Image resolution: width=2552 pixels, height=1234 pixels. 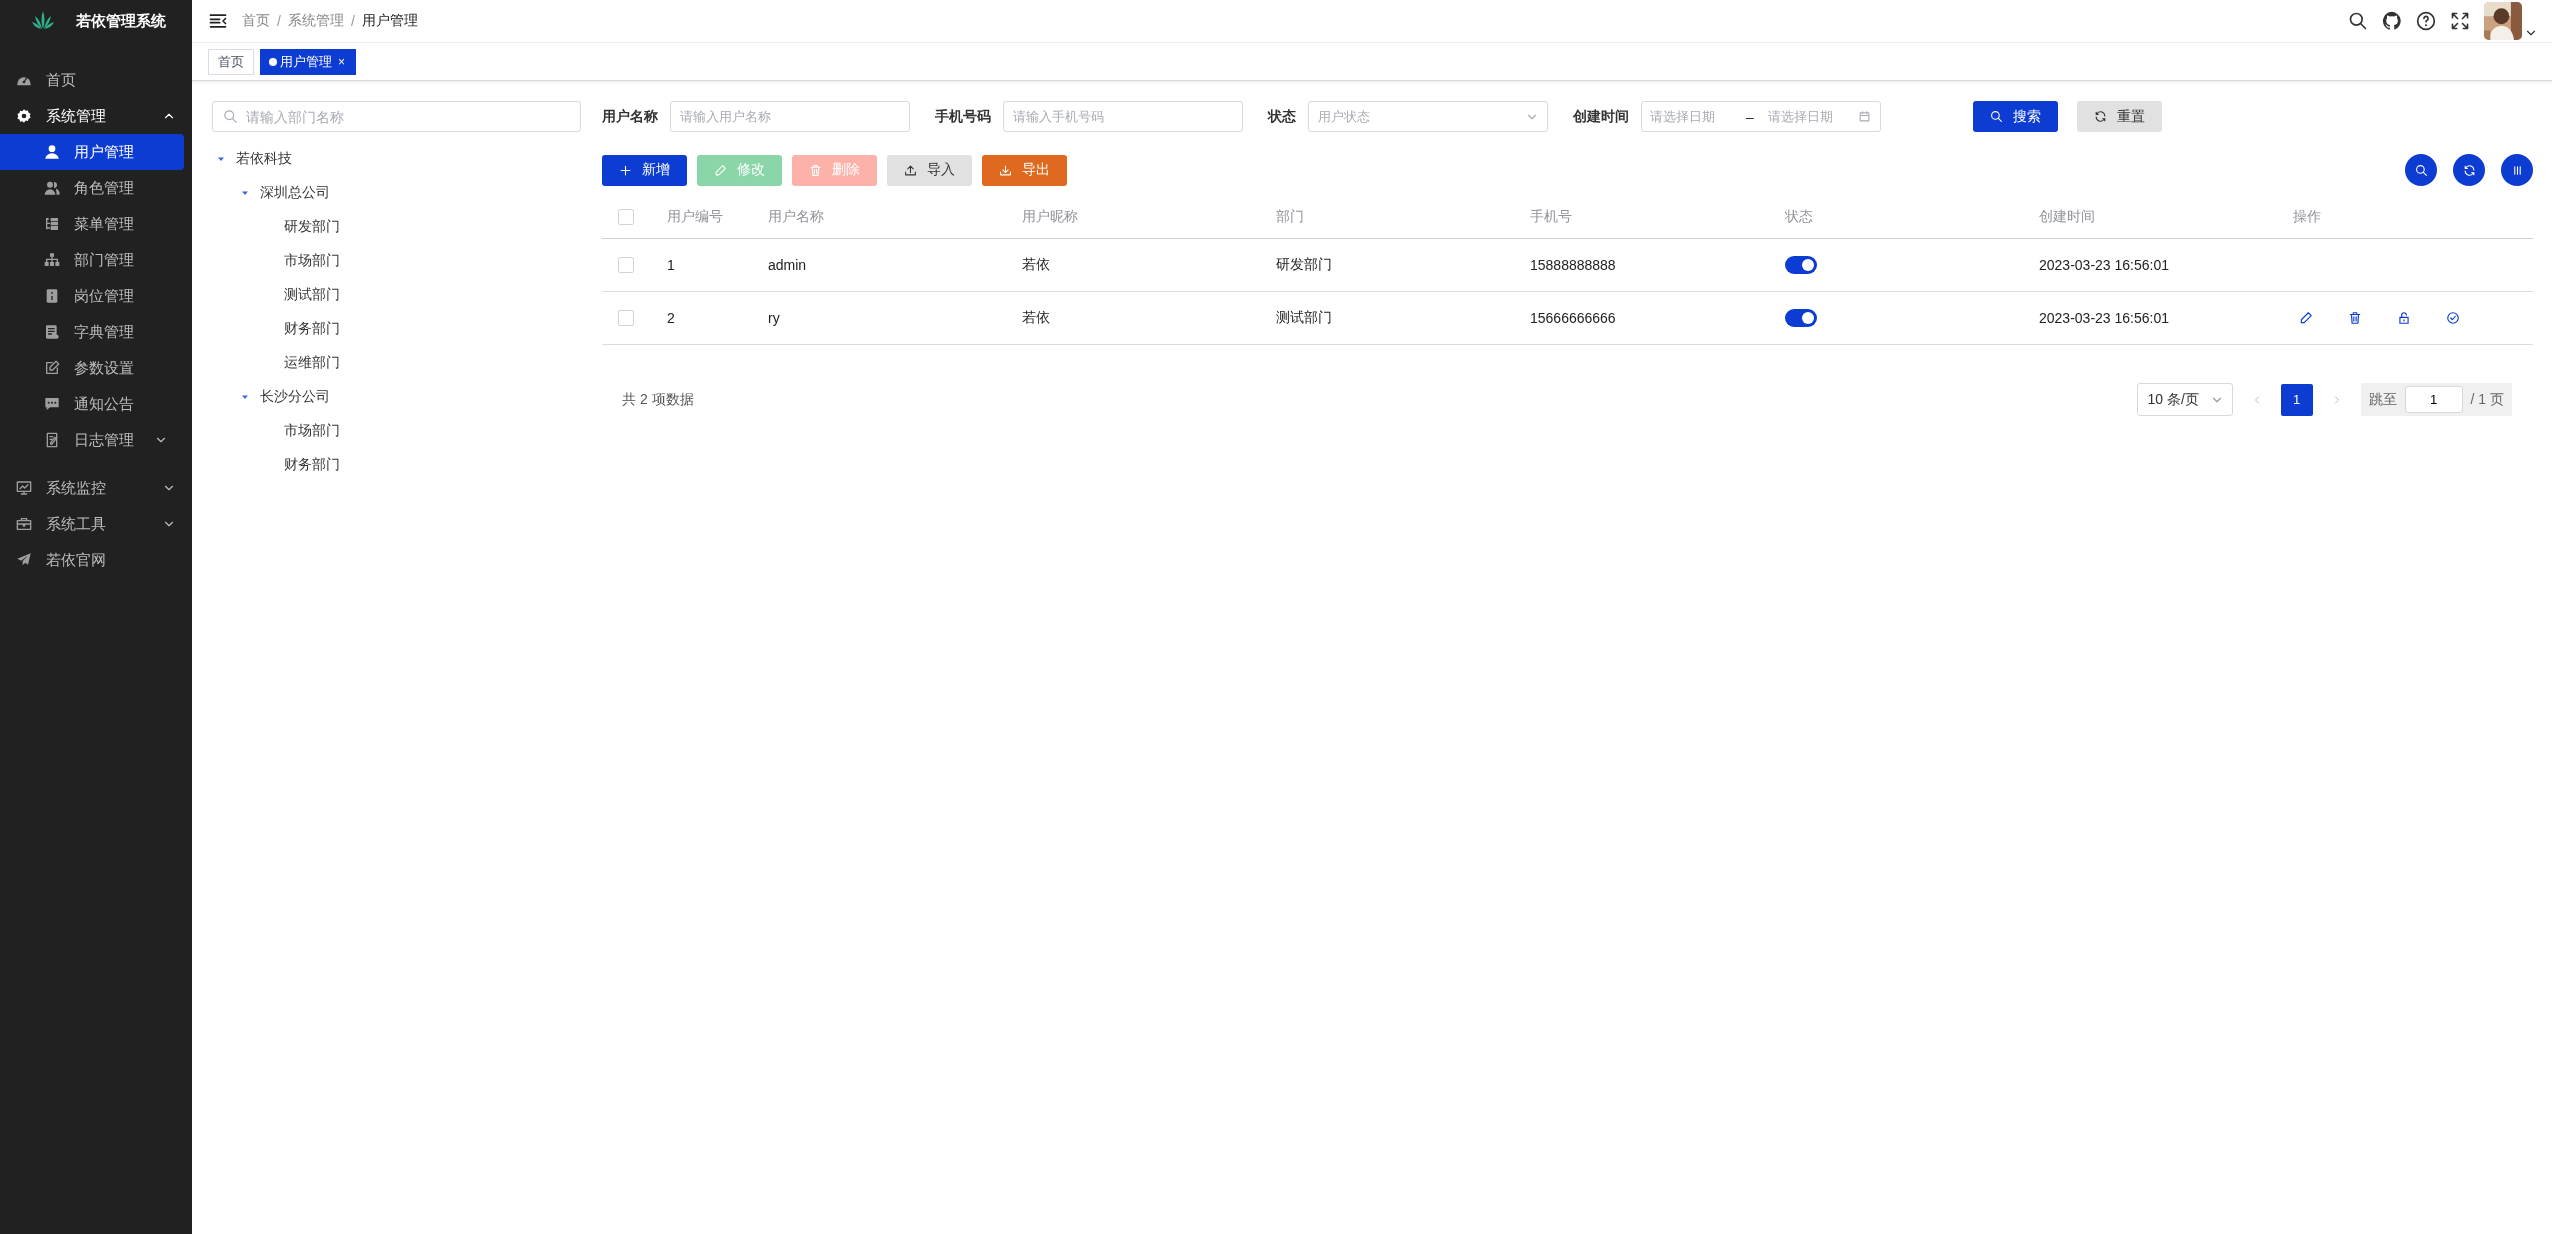 What do you see at coordinates (409, 116) in the screenshot?
I see `search-input: 请输入部门名称` at bounding box center [409, 116].